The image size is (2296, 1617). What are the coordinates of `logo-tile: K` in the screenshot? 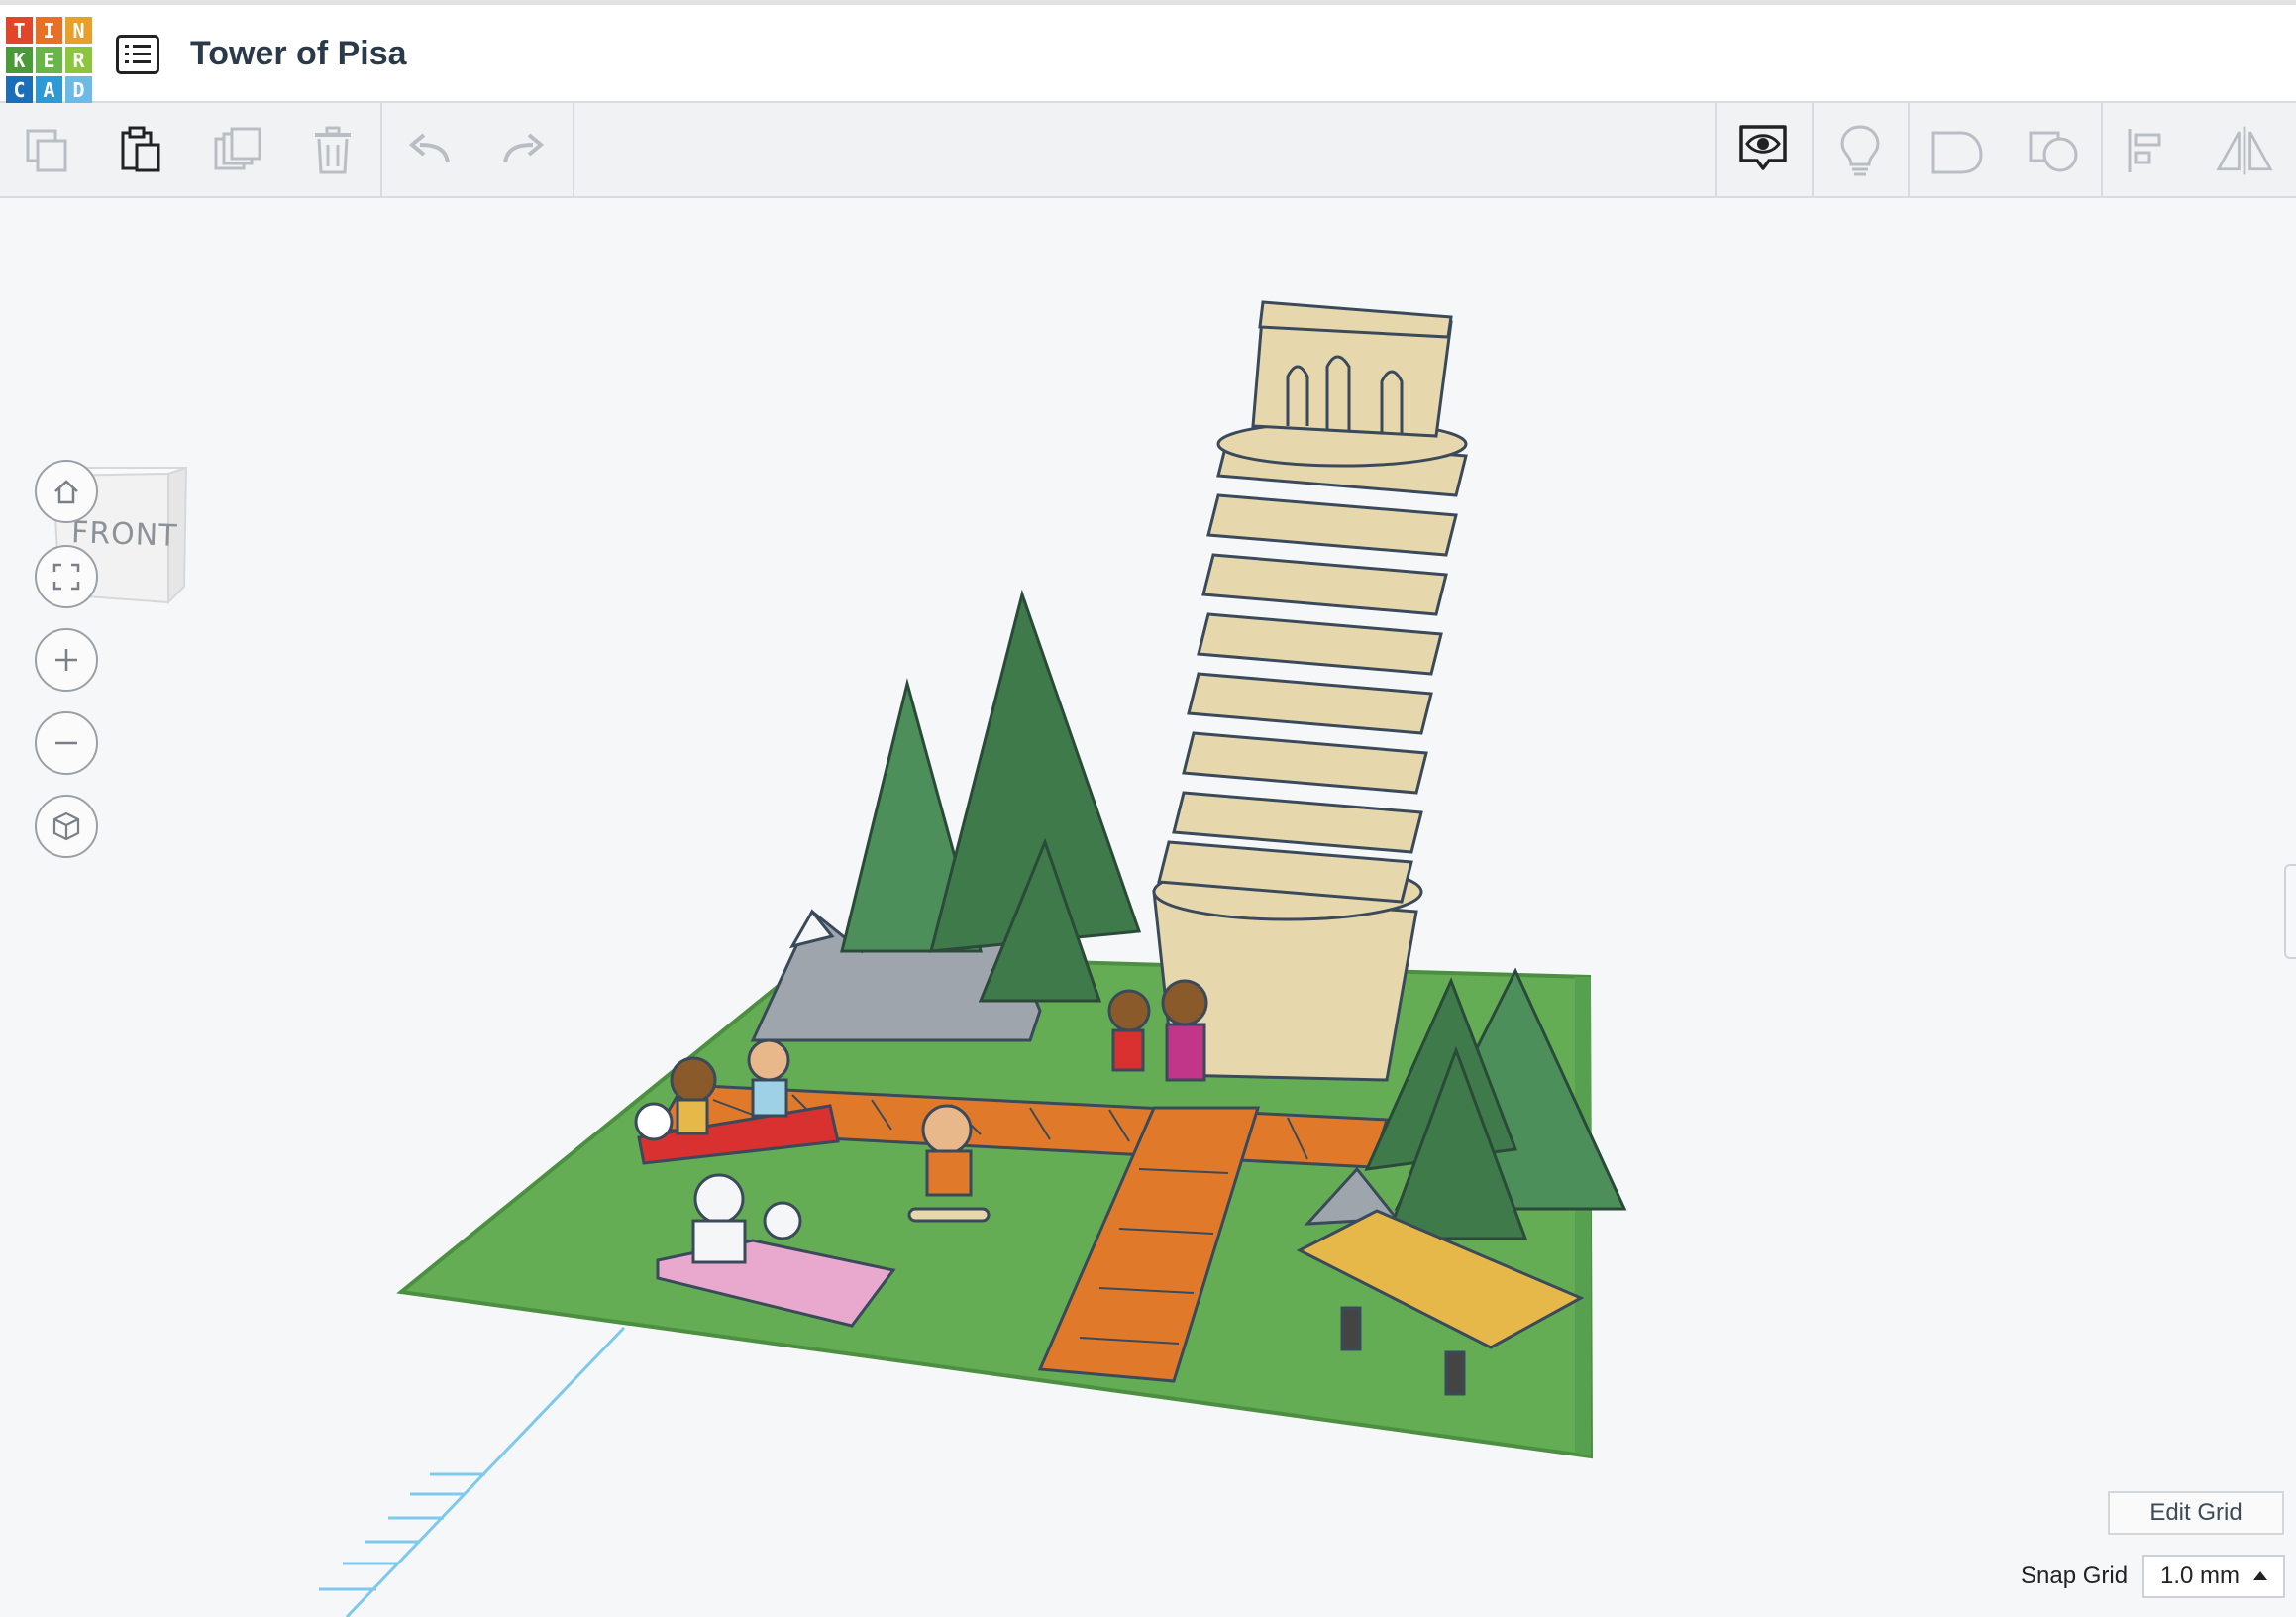 It's located at (19, 60).